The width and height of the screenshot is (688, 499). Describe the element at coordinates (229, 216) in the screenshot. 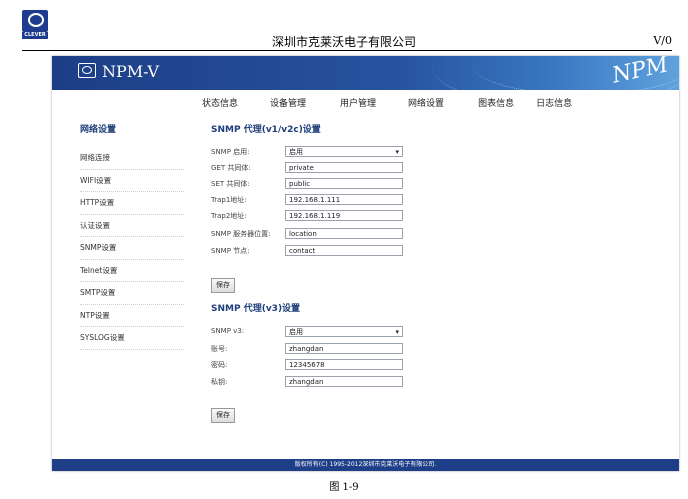

I see `field-label: Trap2地址:` at that location.